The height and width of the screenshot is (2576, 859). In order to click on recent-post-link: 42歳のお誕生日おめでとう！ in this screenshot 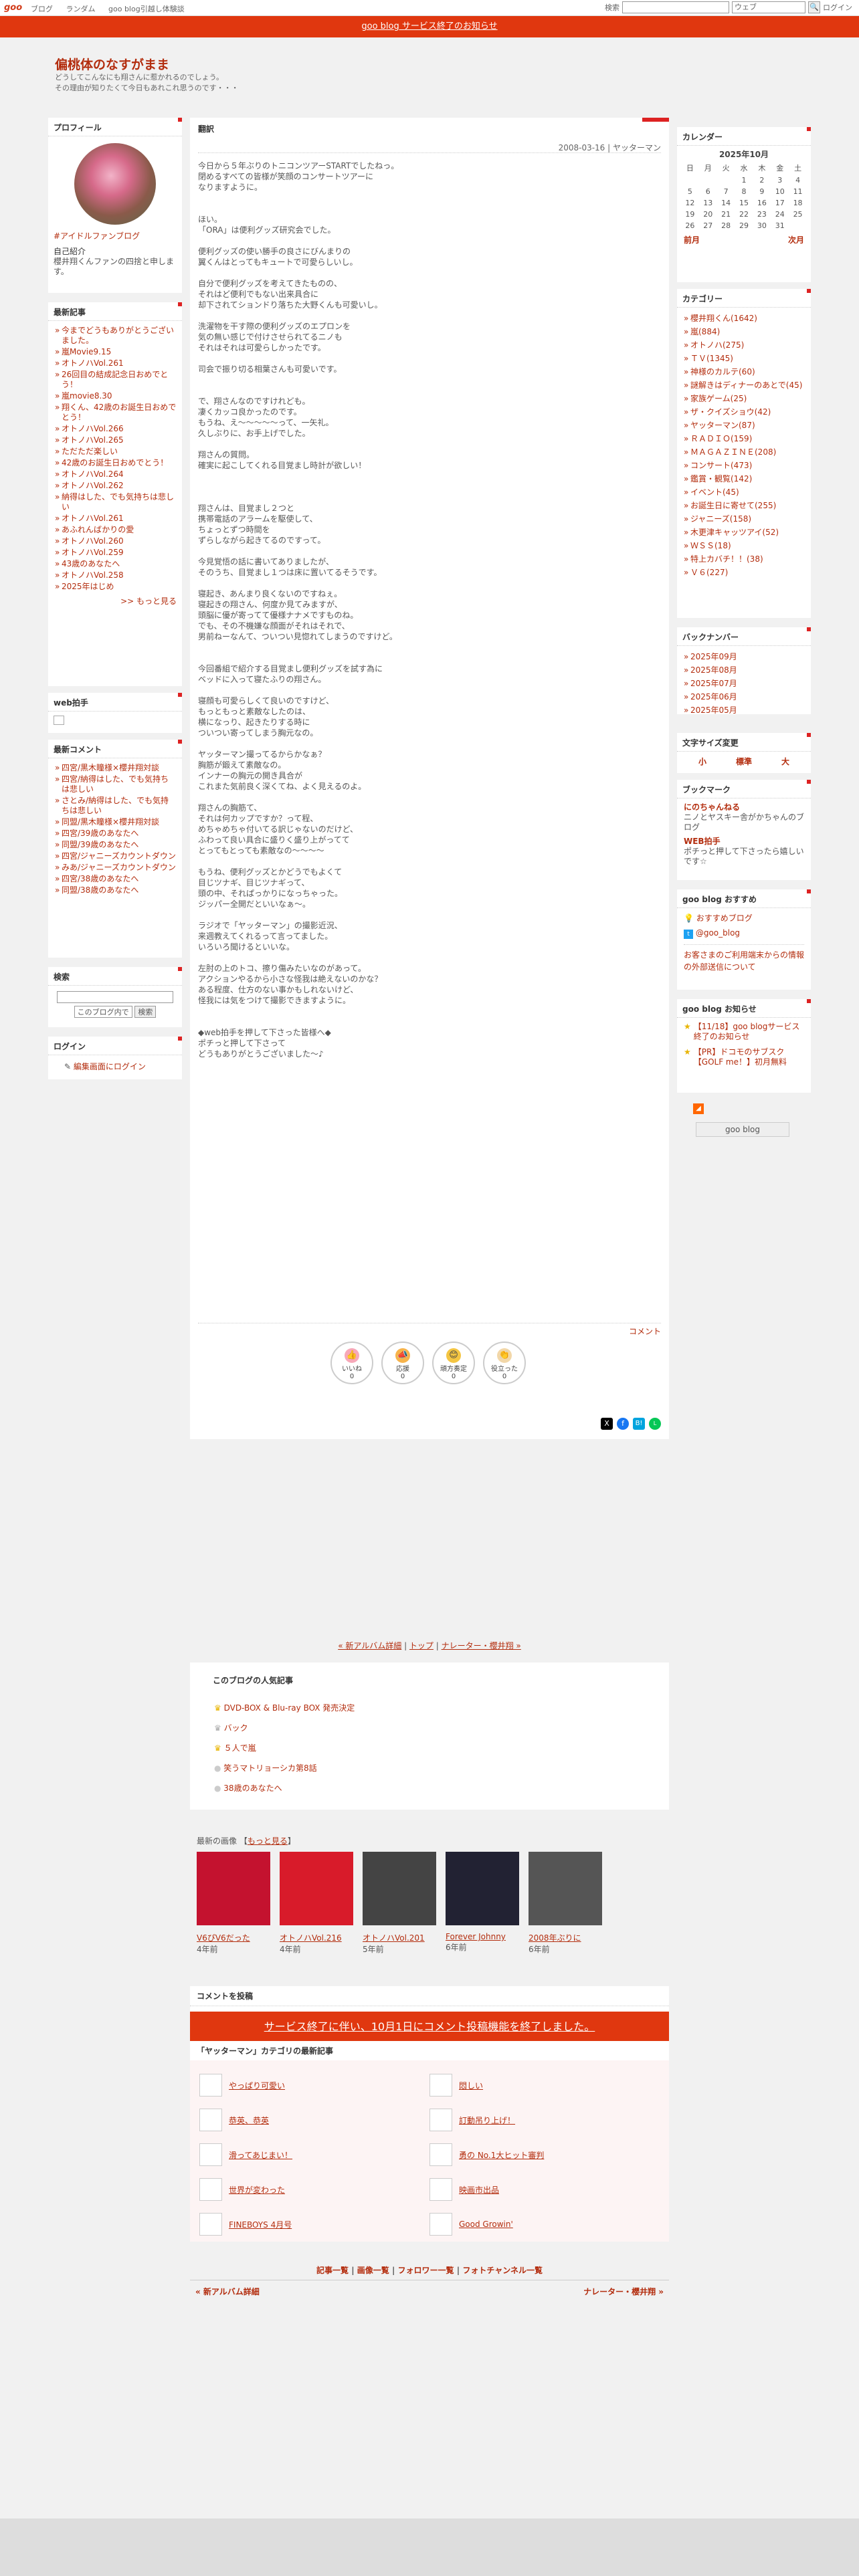, I will do `click(115, 462)`.